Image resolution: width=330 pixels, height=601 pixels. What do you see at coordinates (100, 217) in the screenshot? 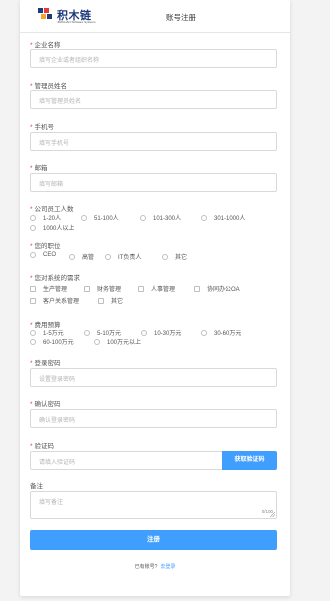
I see `employees-option: 51-100人` at bounding box center [100, 217].